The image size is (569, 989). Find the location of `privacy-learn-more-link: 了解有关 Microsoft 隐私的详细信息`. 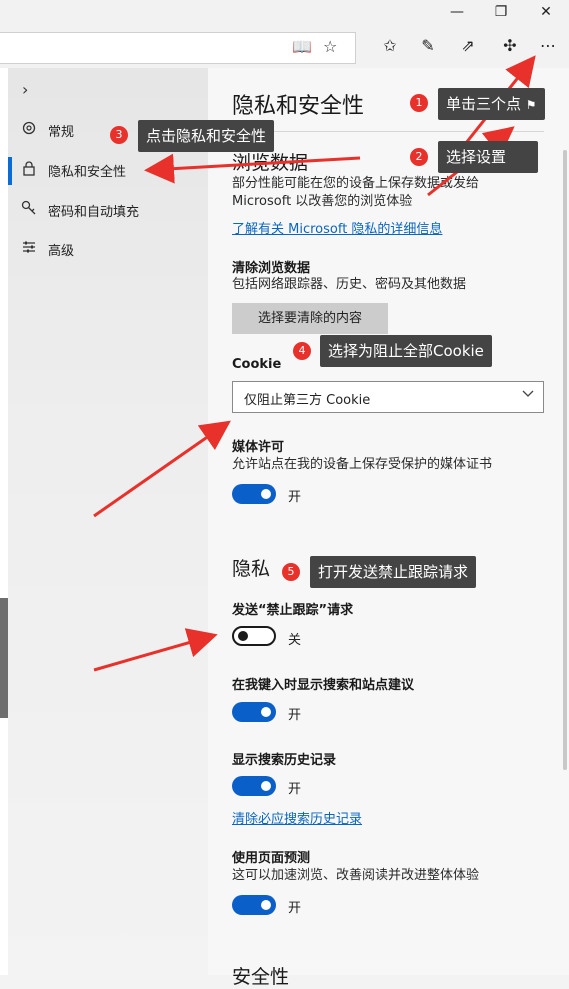

privacy-learn-more-link: 了解有关 Microsoft 隐私的详细信息 is located at coordinates (337, 227).